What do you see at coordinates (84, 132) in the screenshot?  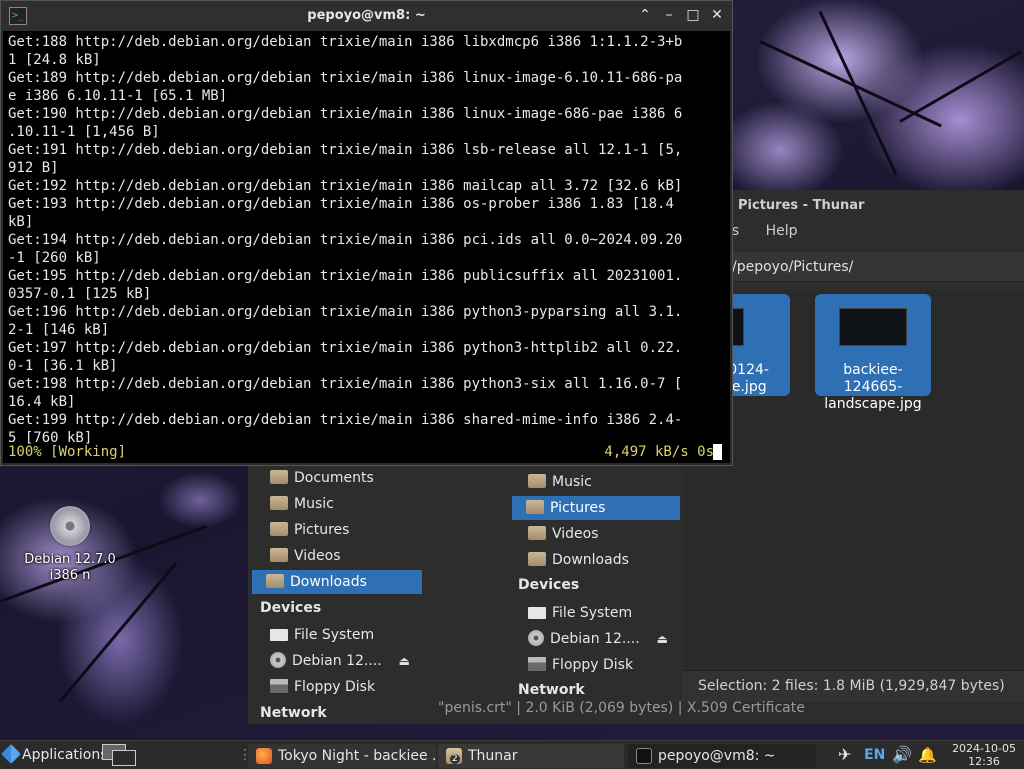 I see `terminal-line: .10.11-1 [1,456 B]` at bounding box center [84, 132].